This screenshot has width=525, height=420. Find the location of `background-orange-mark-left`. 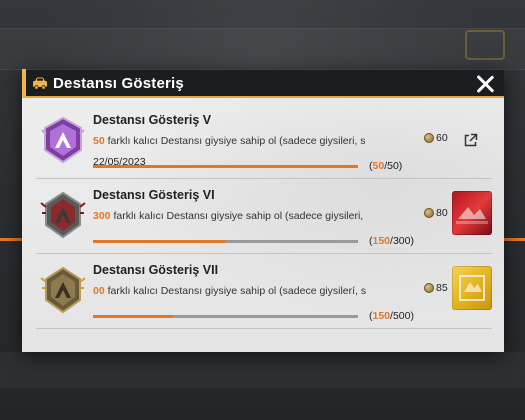

background-orange-mark-left is located at coordinates (11, 239).